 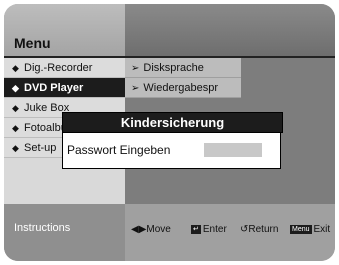 I want to click on hint-enter: ↵ Enter, so click(x=209, y=229).